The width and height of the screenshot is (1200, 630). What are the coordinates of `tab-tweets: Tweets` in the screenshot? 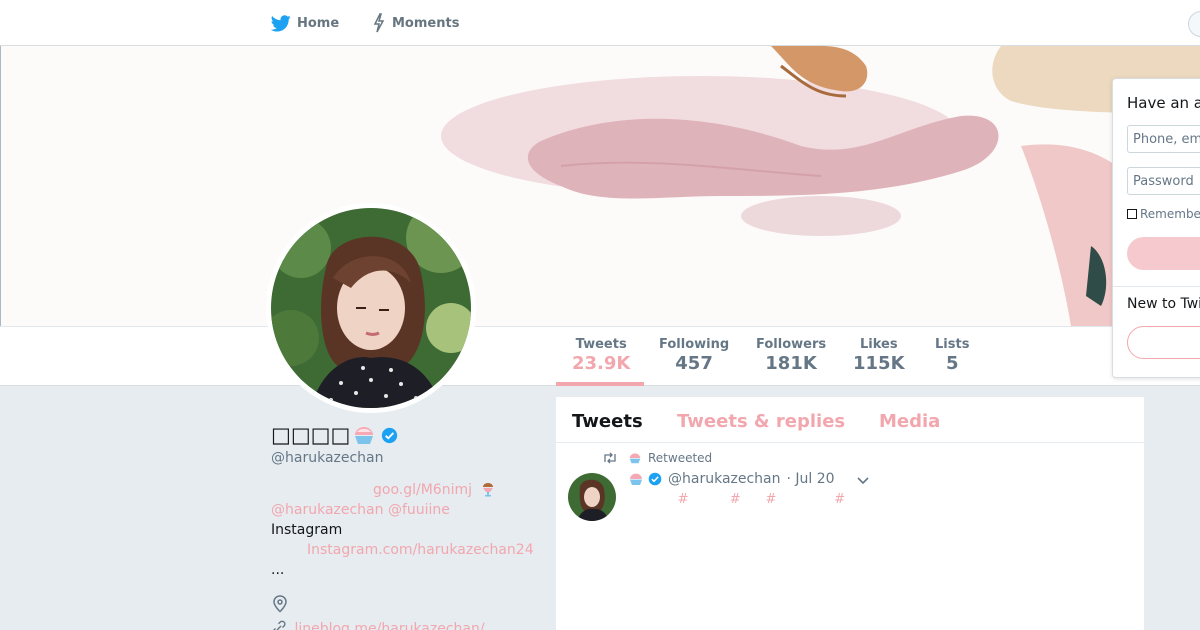 It's located at (607, 421).